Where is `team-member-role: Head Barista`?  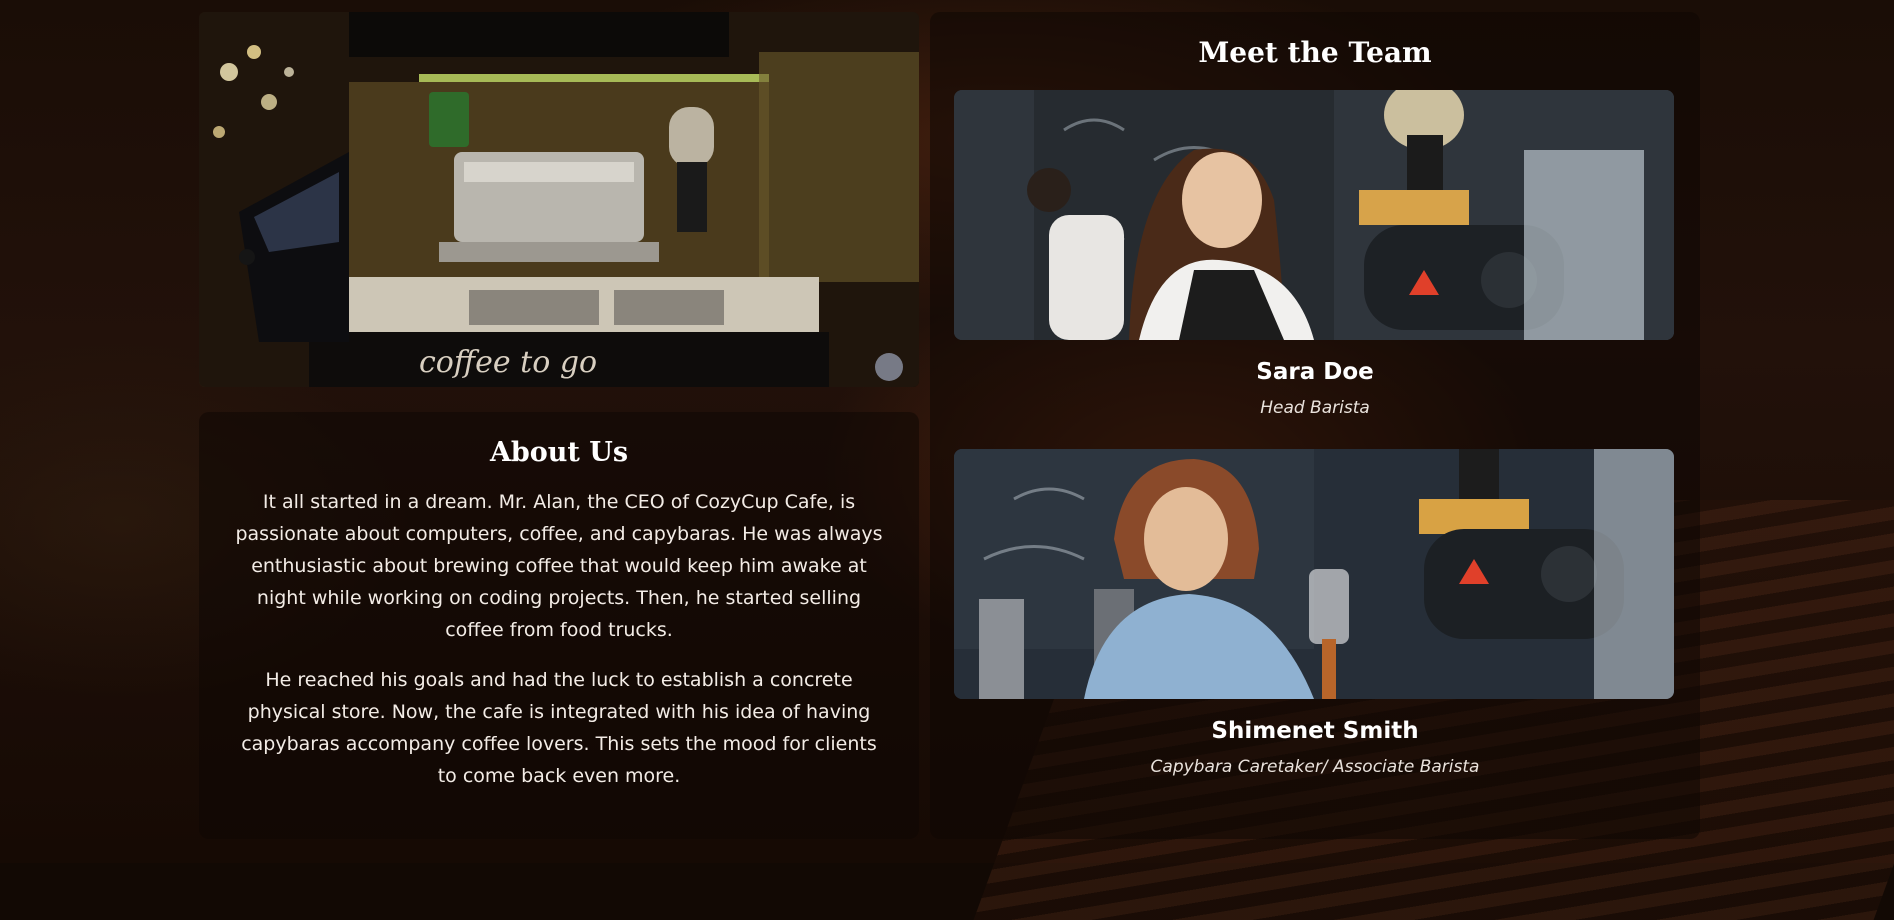
team-member-role: Head Barista is located at coordinates (1315, 408).